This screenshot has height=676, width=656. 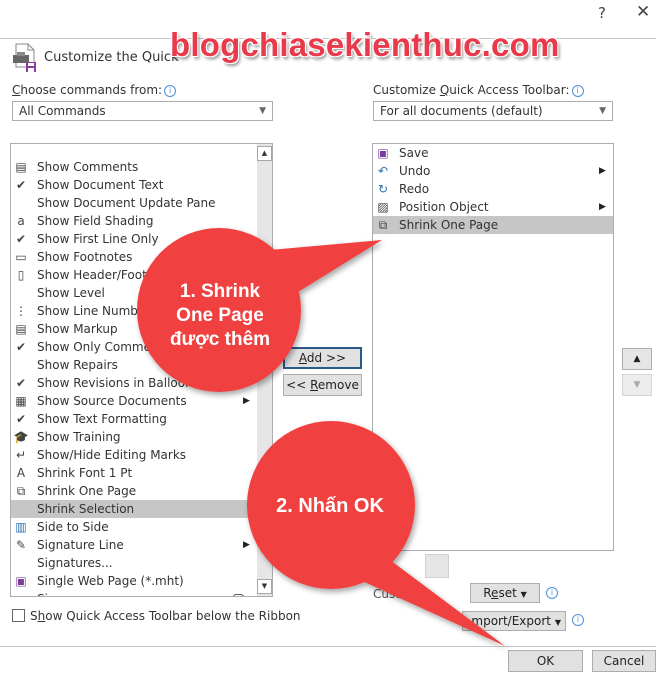 I want to click on callout-2-text: 2. Nhấn OK, so click(x=330, y=506).